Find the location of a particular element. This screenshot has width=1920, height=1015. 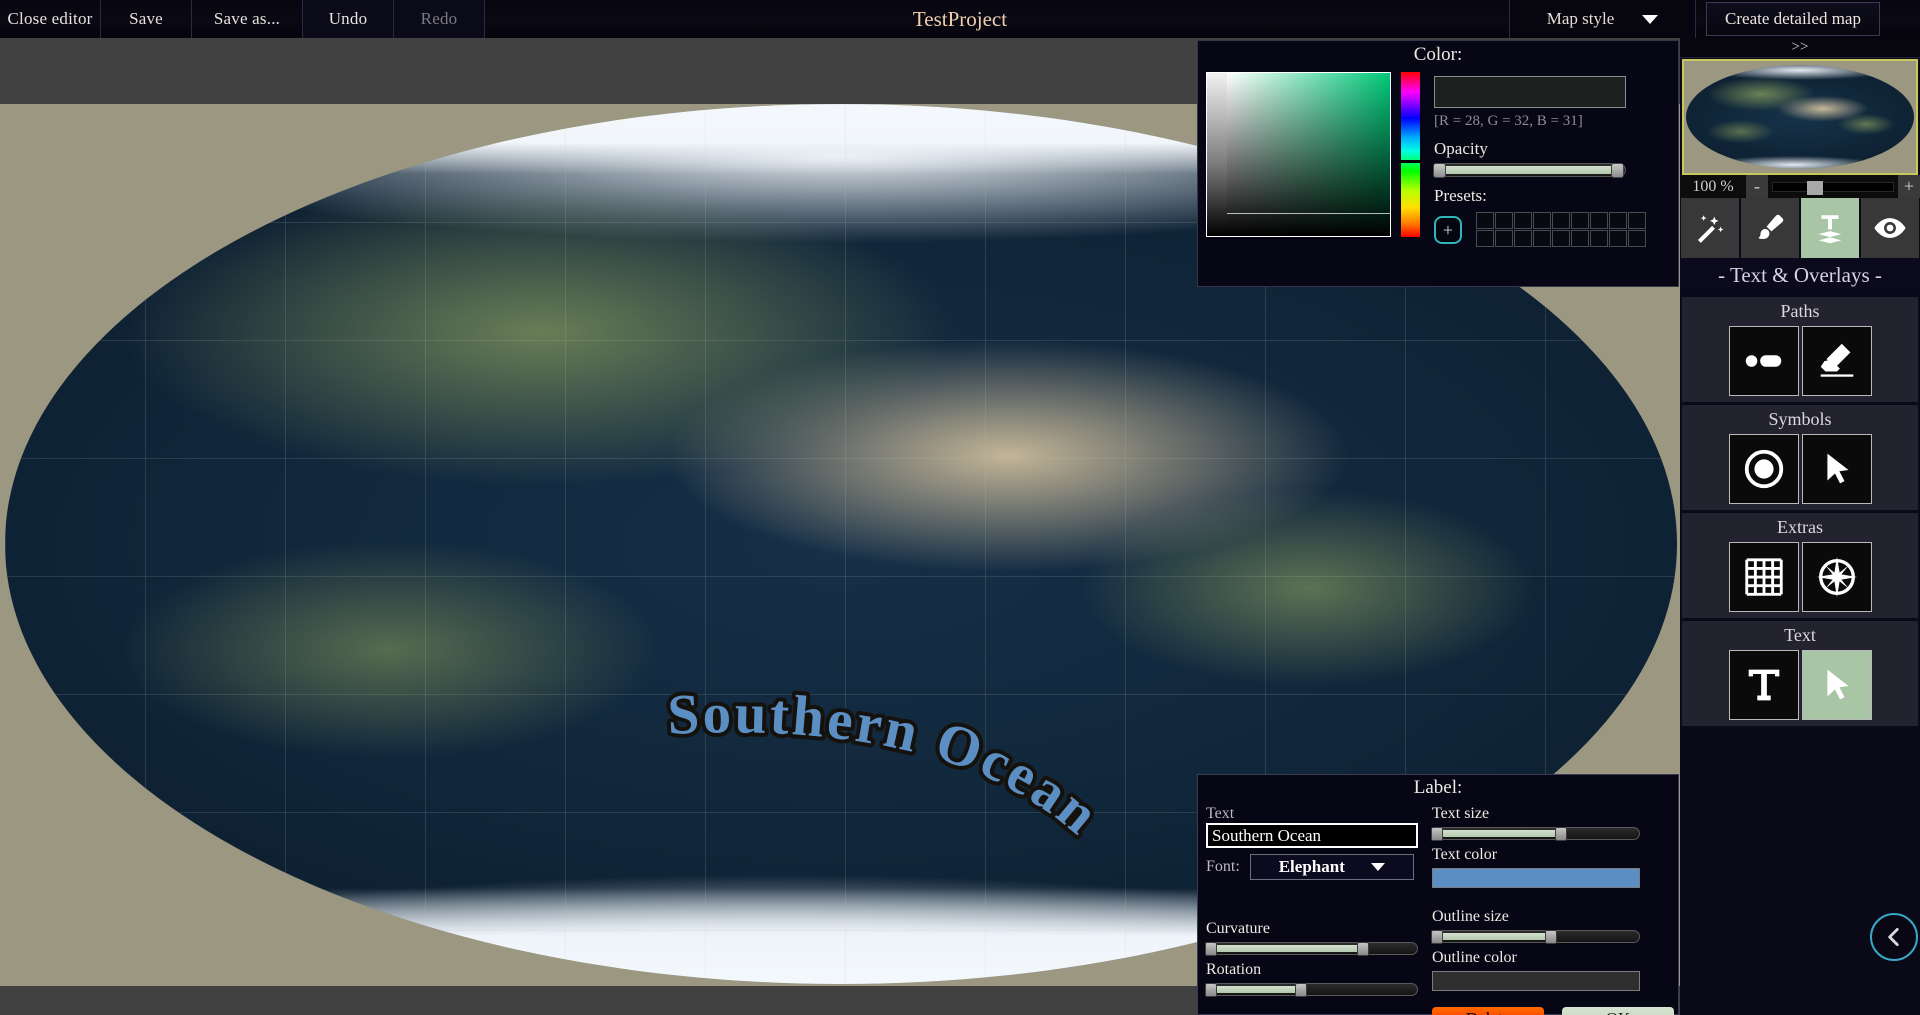

close-editor-button: Close editor is located at coordinates (50, 19).